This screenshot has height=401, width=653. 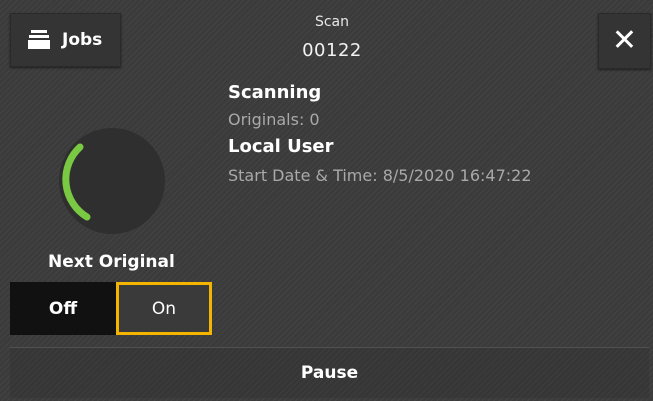 I want to click on close-icon: ✕, so click(x=624, y=40).